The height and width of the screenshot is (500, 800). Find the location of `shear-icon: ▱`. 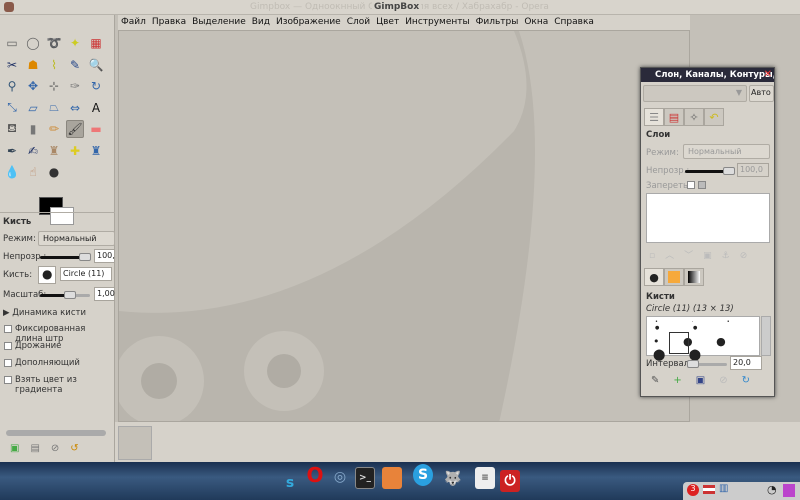

shear-icon: ▱ is located at coordinates (33, 108).